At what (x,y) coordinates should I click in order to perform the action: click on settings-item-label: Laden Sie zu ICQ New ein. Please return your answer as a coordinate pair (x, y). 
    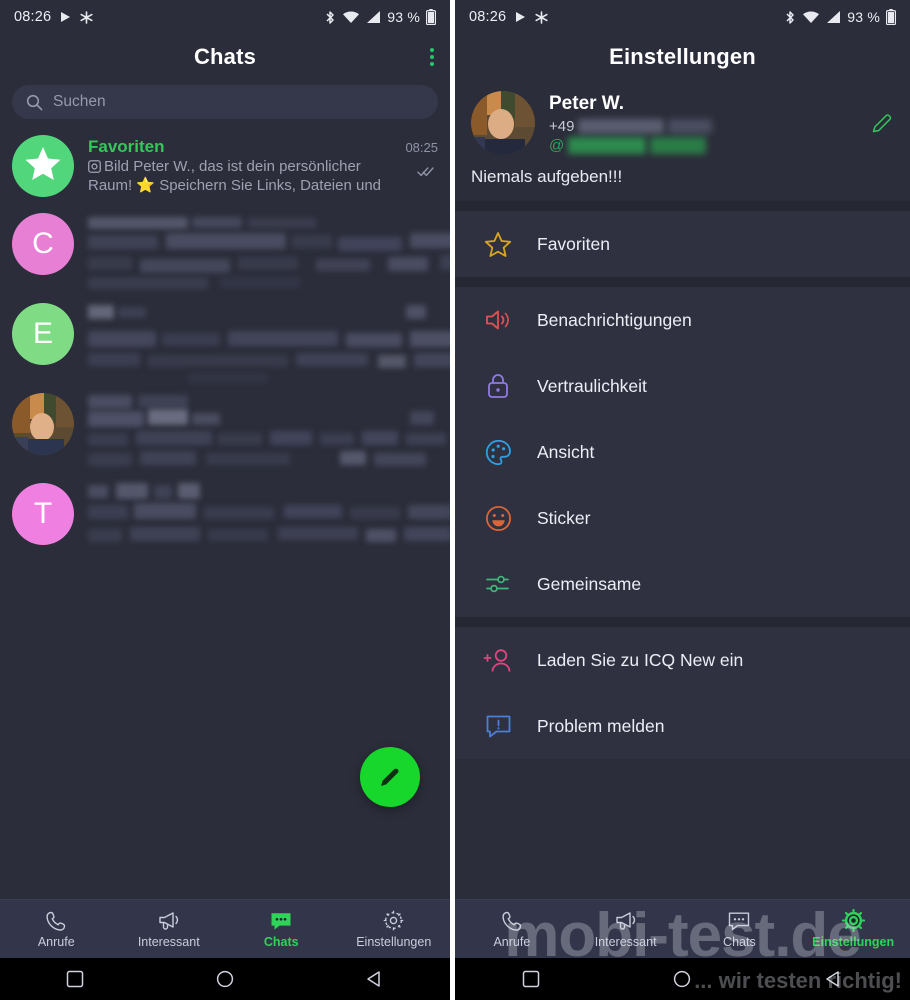
    Looking at the image, I should click on (640, 659).